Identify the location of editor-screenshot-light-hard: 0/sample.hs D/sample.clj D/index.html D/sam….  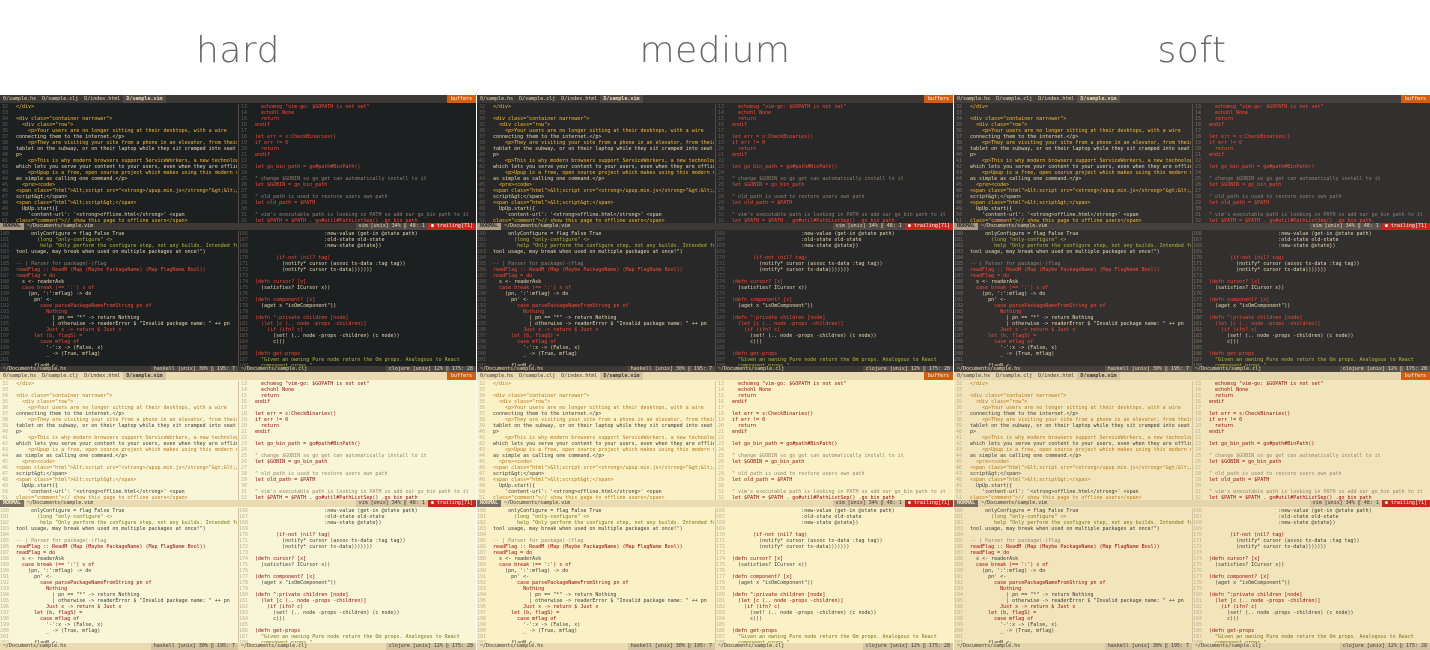
(238, 511).